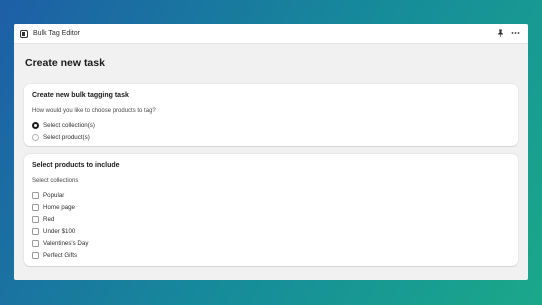  Describe the element at coordinates (60, 255) in the screenshot. I see `collection-label: Perfect Gifts` at that location.